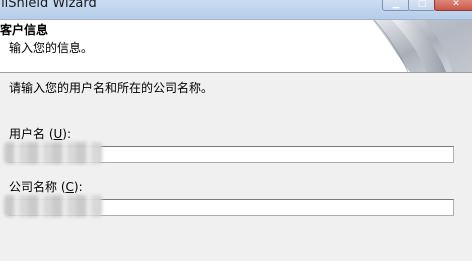  I want to click on instruction-text: 请输入您的用户名和所在的公司名称。, so click(111, 88).